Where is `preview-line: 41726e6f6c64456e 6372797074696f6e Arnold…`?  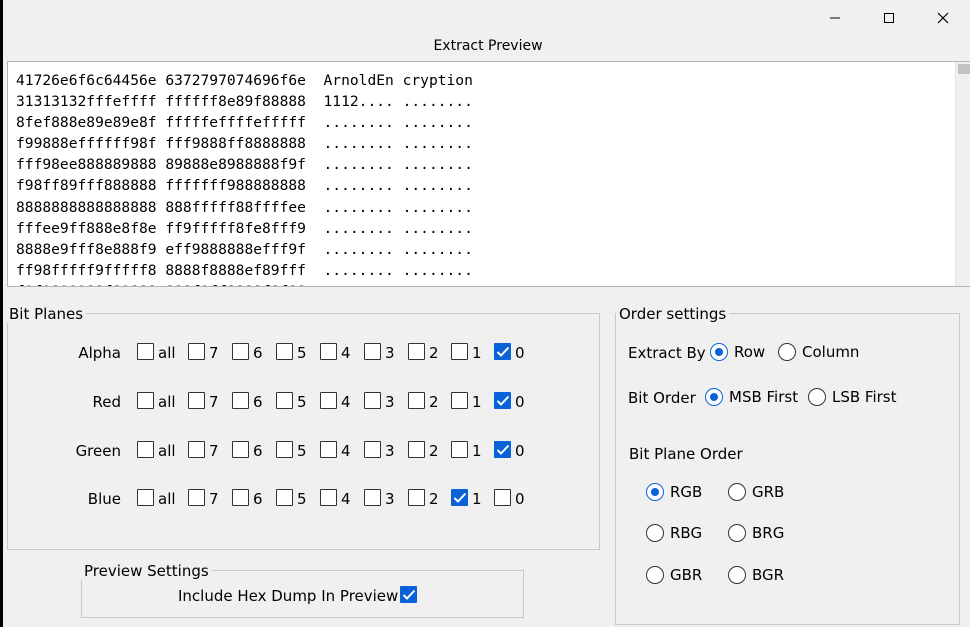
preview-line: 41726e6f6c64456e 6372797074696f6e Arnold… is located at coordinates (244, 80).